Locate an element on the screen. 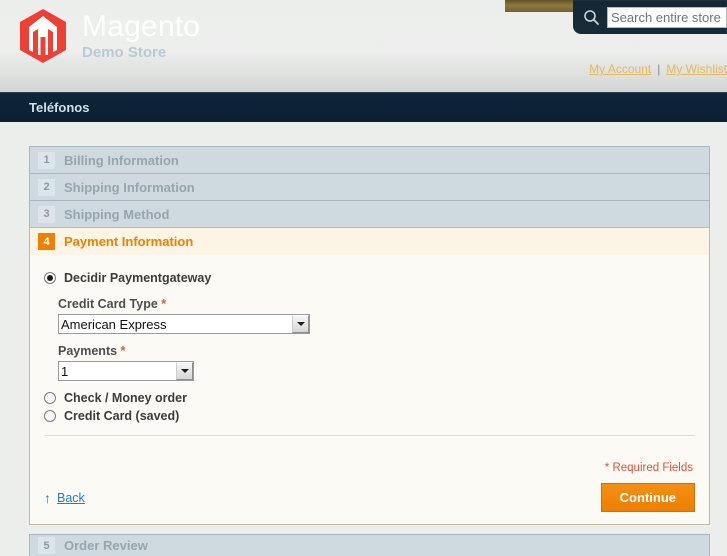 The height and width of the screenshot is (556, 727). back-link: ↑ Back is located at coordinates (64, 498).